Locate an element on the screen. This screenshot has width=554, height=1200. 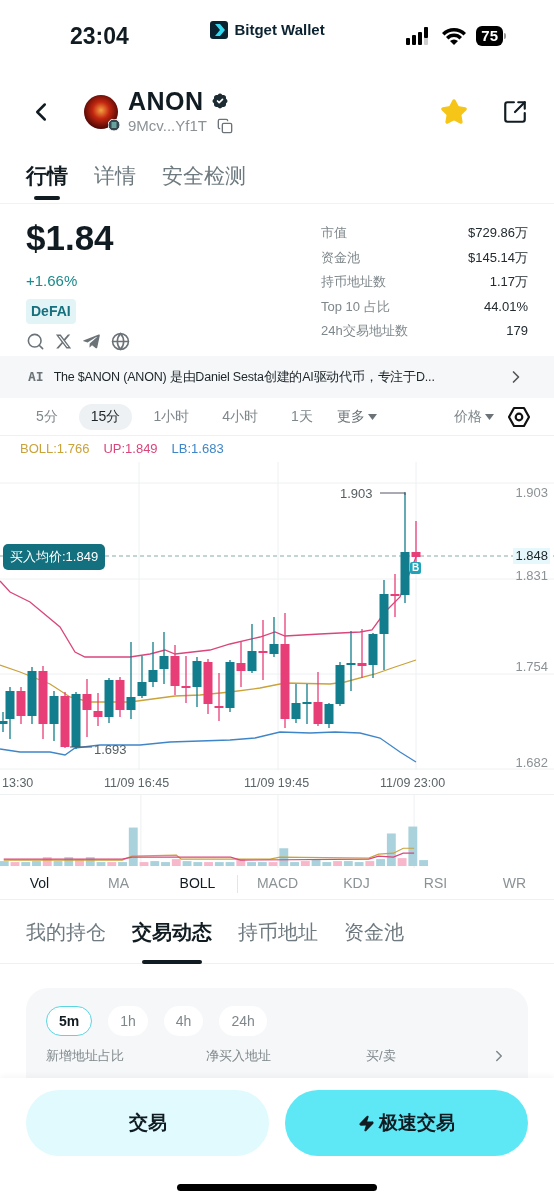
price-axis-label: 1.754 is located at coordinates (531, 667).